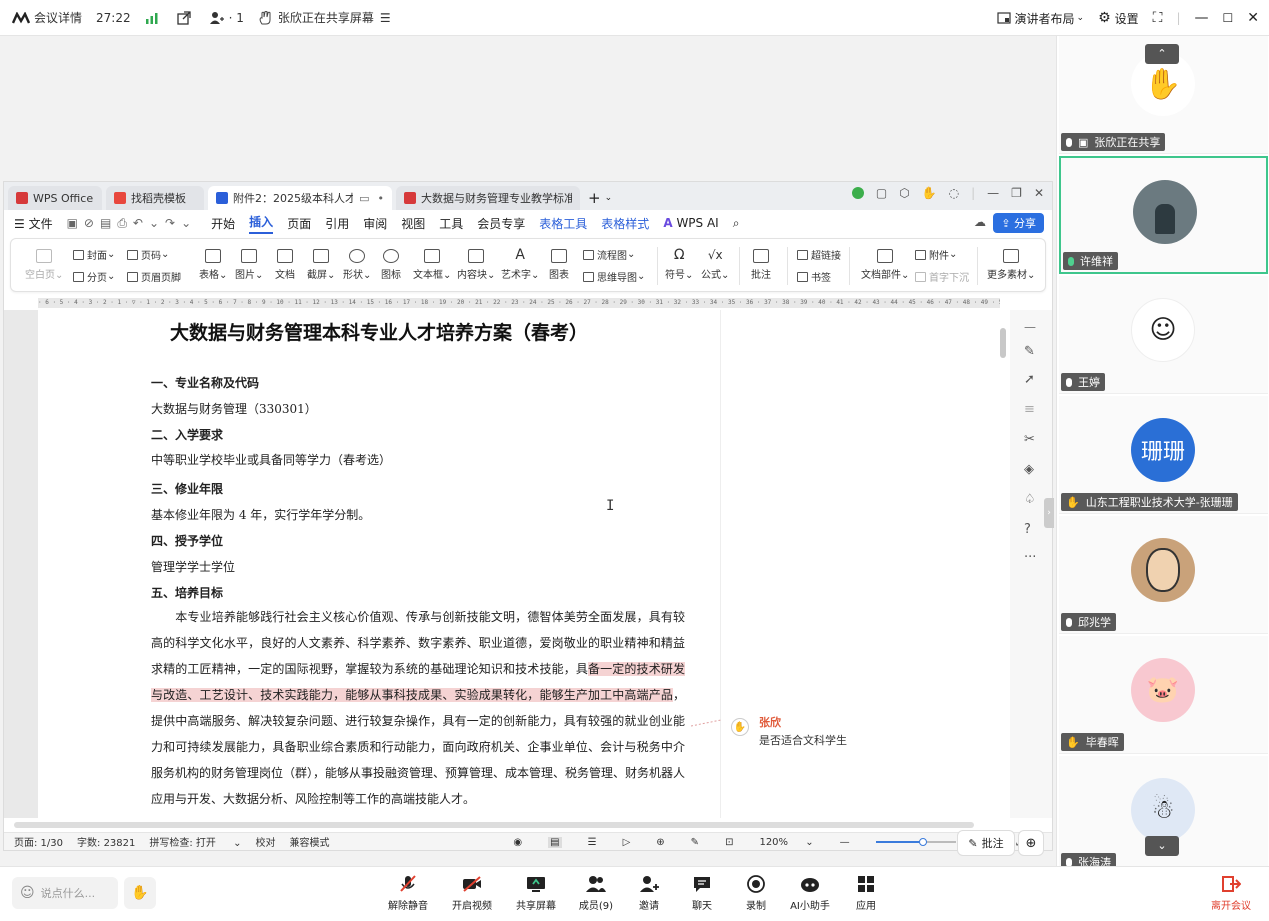  I want to click on leave-meeting-button: 离开会议, so click(1231, 893).